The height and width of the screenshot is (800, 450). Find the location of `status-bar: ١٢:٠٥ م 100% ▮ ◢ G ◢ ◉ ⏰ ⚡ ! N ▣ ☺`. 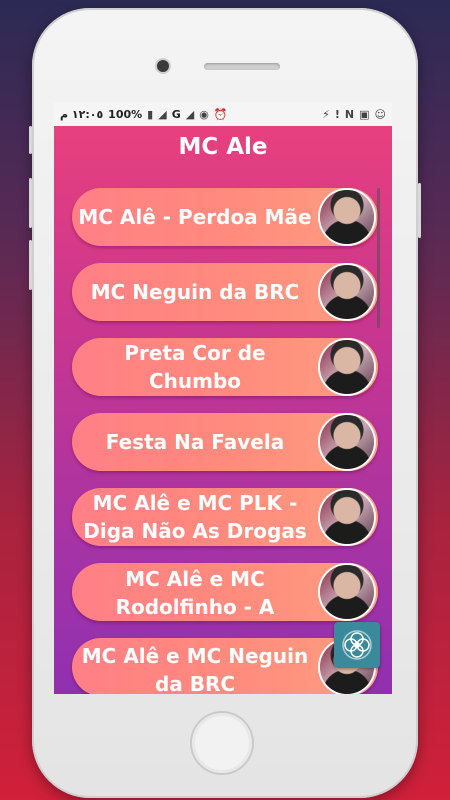

status-bar: ١٢:٠٥ م 100% ▮ ◢ G ◢ ◉ ⏰ ⚡ ! N ▣ ☺ is located at coordinates (223, 114).